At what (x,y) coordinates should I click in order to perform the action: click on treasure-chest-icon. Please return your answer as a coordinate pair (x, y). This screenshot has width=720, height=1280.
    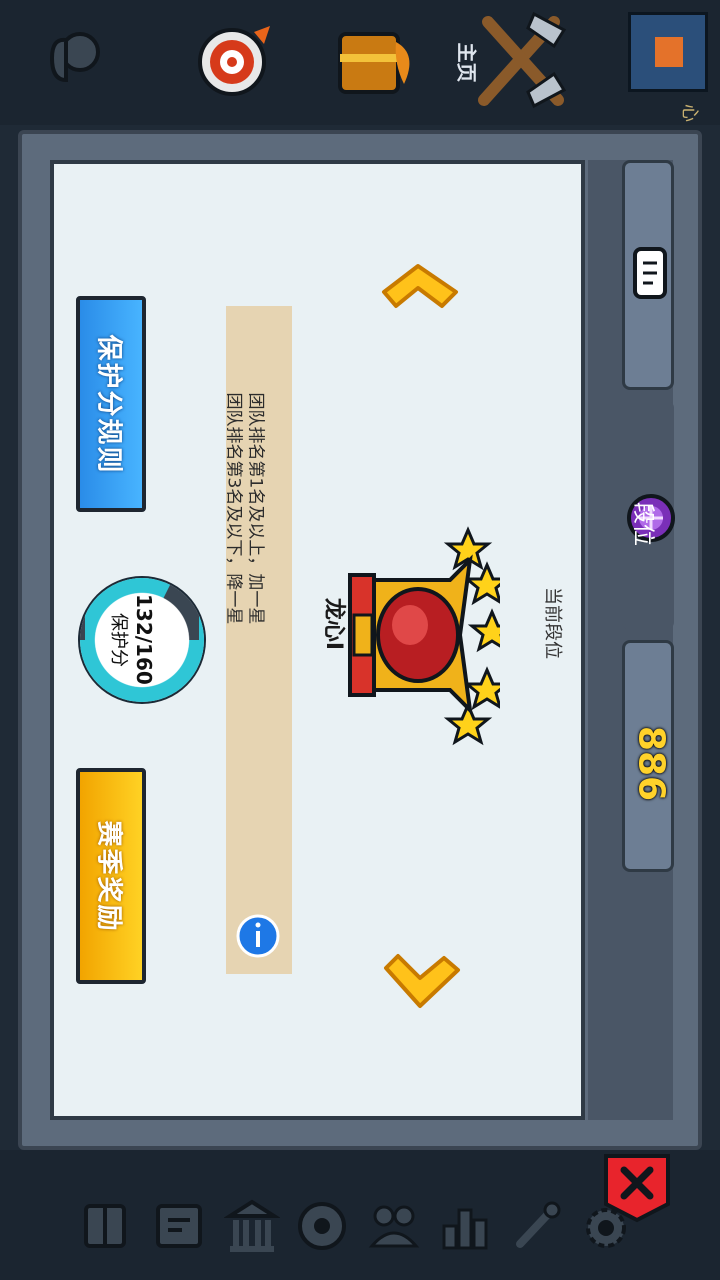
    Looking at the image, I should click on (377, 62).